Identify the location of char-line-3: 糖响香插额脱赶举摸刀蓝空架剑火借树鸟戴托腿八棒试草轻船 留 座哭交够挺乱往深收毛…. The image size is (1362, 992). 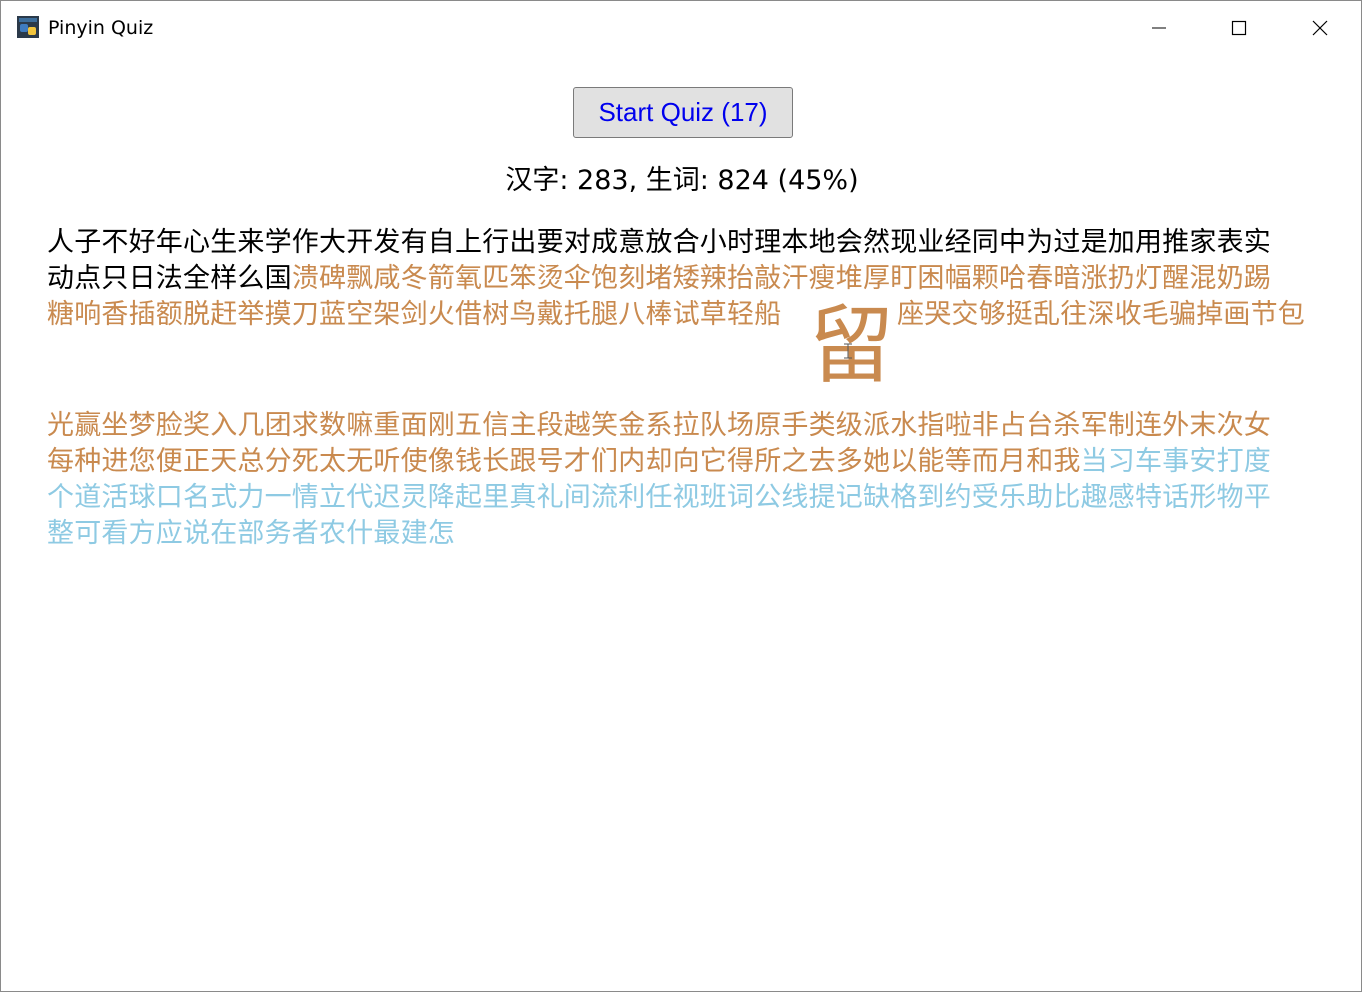
(692, 352).